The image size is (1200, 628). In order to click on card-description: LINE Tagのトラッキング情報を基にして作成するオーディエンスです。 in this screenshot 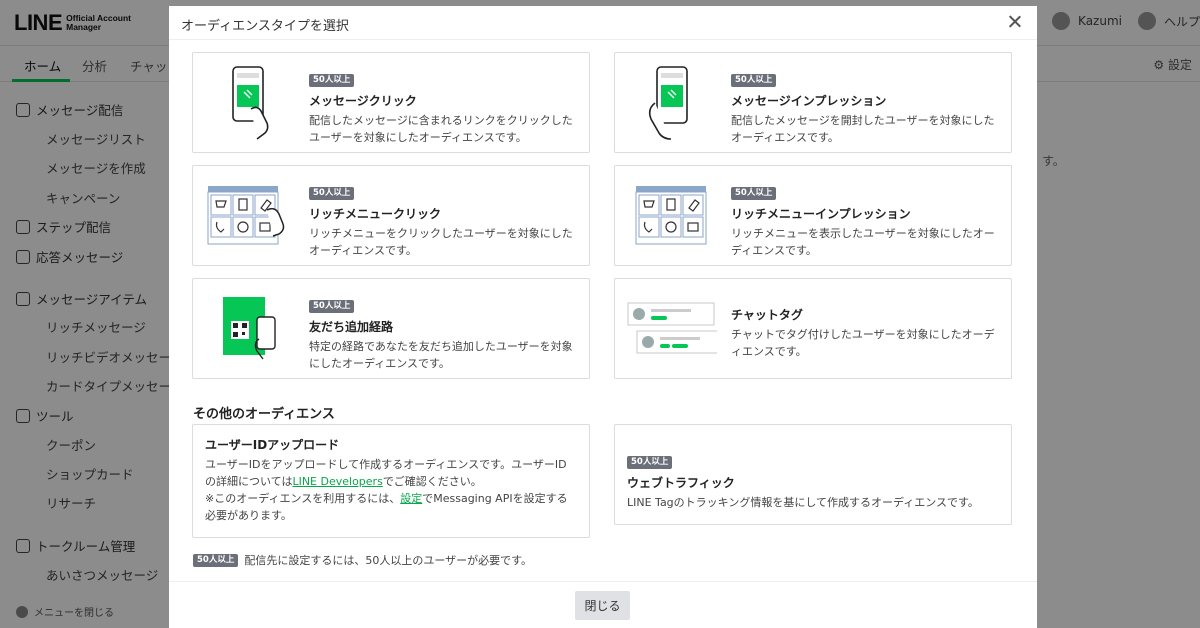, I will do `click(803, 502)`.